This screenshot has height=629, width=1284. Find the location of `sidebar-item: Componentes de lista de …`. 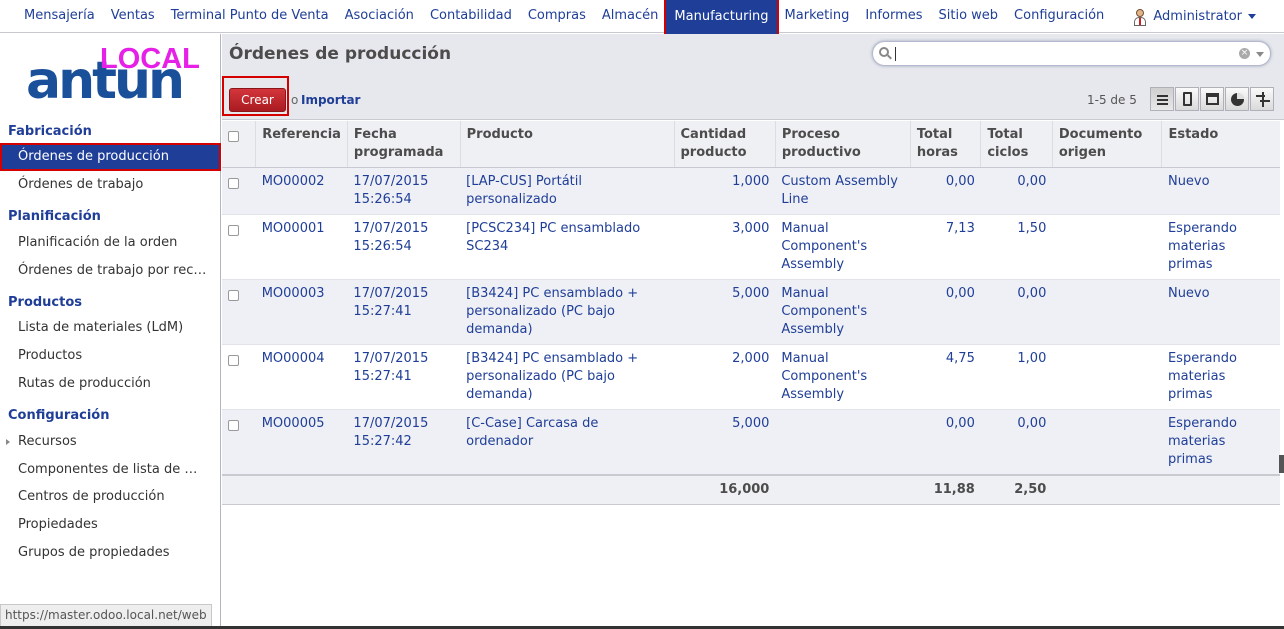

sidebar-item: Componentes de lista de … is located at coordinates (110, 470).